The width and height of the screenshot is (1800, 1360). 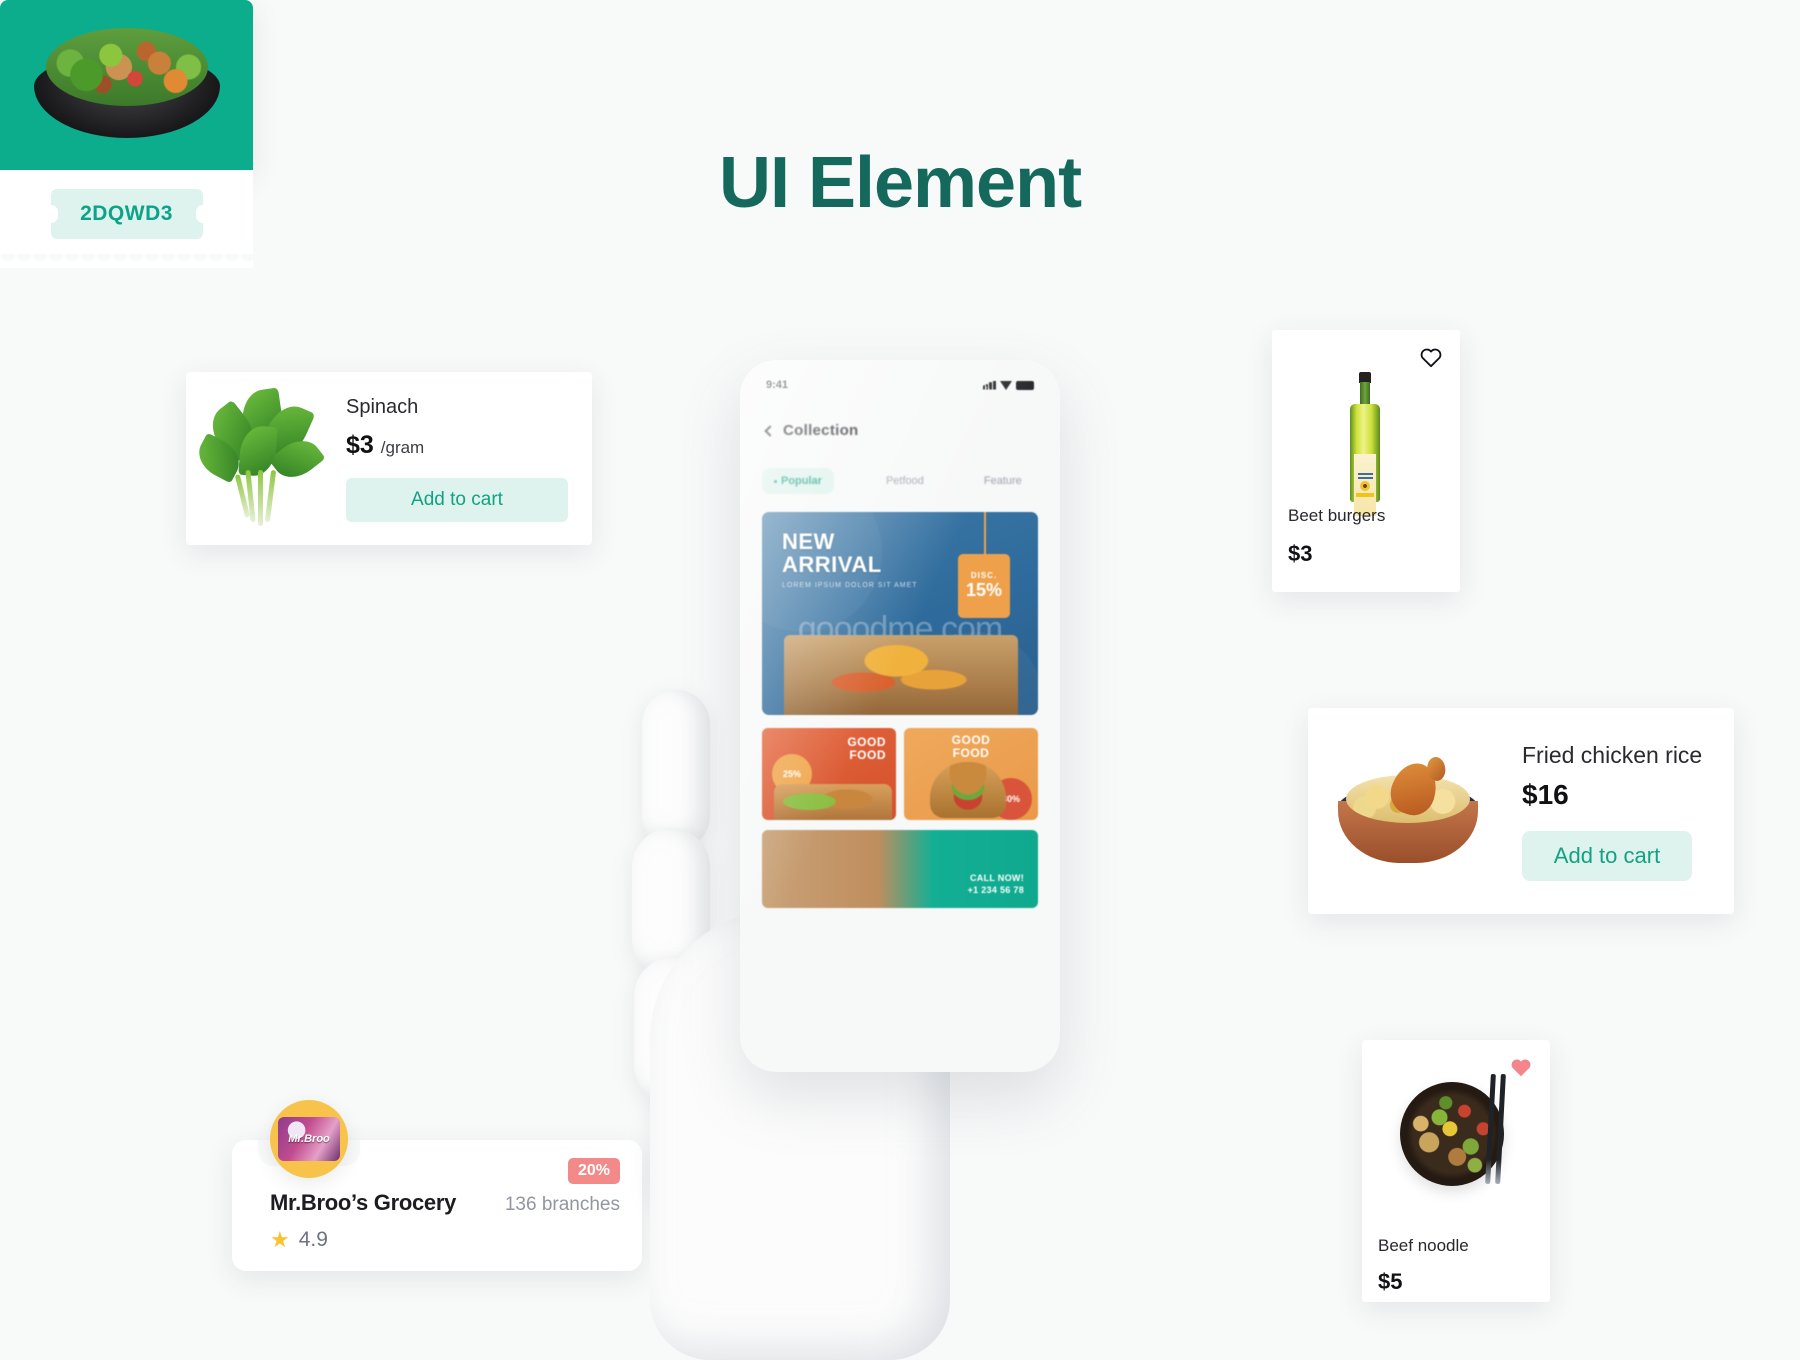 What do you see at coordinates (402, 447) in the screenshot?
I see `price-unit: /gram` at bounding box center [402, 447].